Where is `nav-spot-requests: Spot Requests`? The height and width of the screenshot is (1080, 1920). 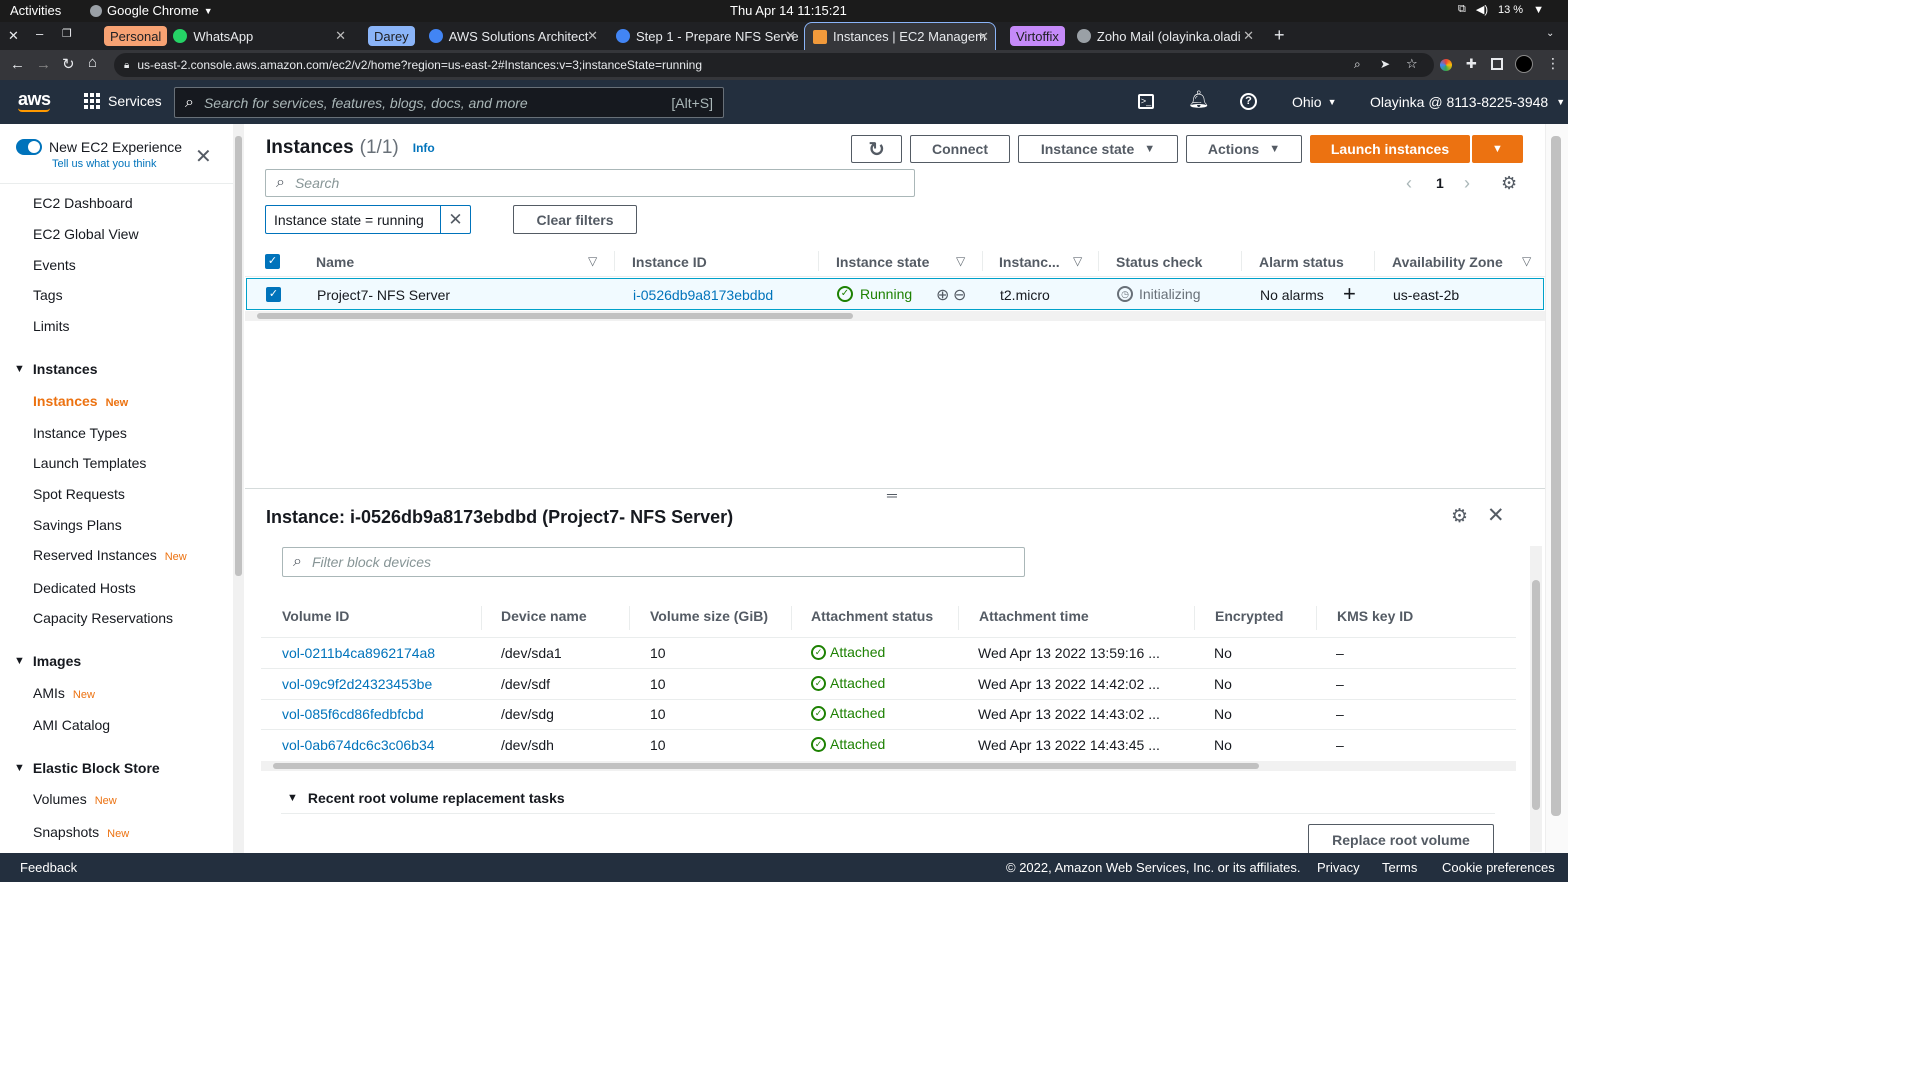 nav-spot-requests: Spot Requests is located at coordinates (79, 494).